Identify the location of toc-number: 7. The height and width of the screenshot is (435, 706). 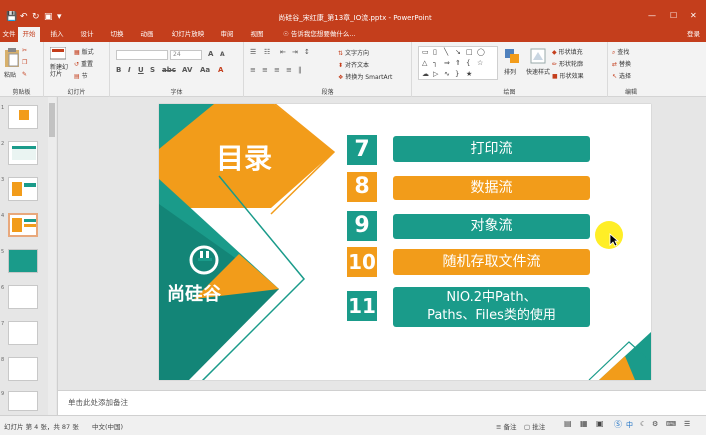
(362, 150).